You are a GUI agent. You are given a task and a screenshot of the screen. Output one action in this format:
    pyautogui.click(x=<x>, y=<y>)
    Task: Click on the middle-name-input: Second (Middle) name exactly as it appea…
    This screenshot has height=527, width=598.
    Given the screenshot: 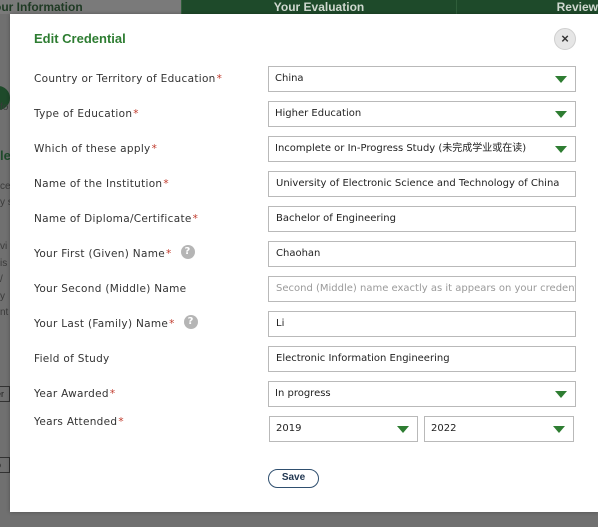 What is the action you would take?
    pyautogui.click(x=422, y=289)
    